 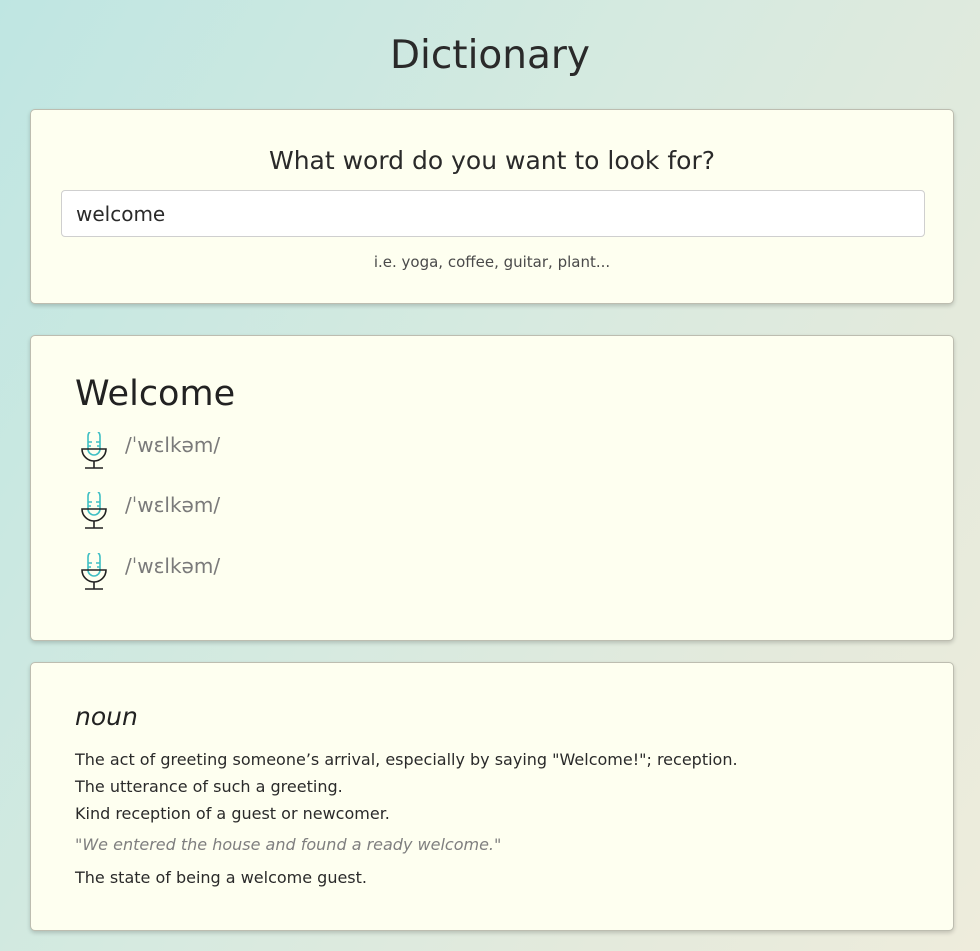 I want to click on search-input, so click(x=493, y=213).